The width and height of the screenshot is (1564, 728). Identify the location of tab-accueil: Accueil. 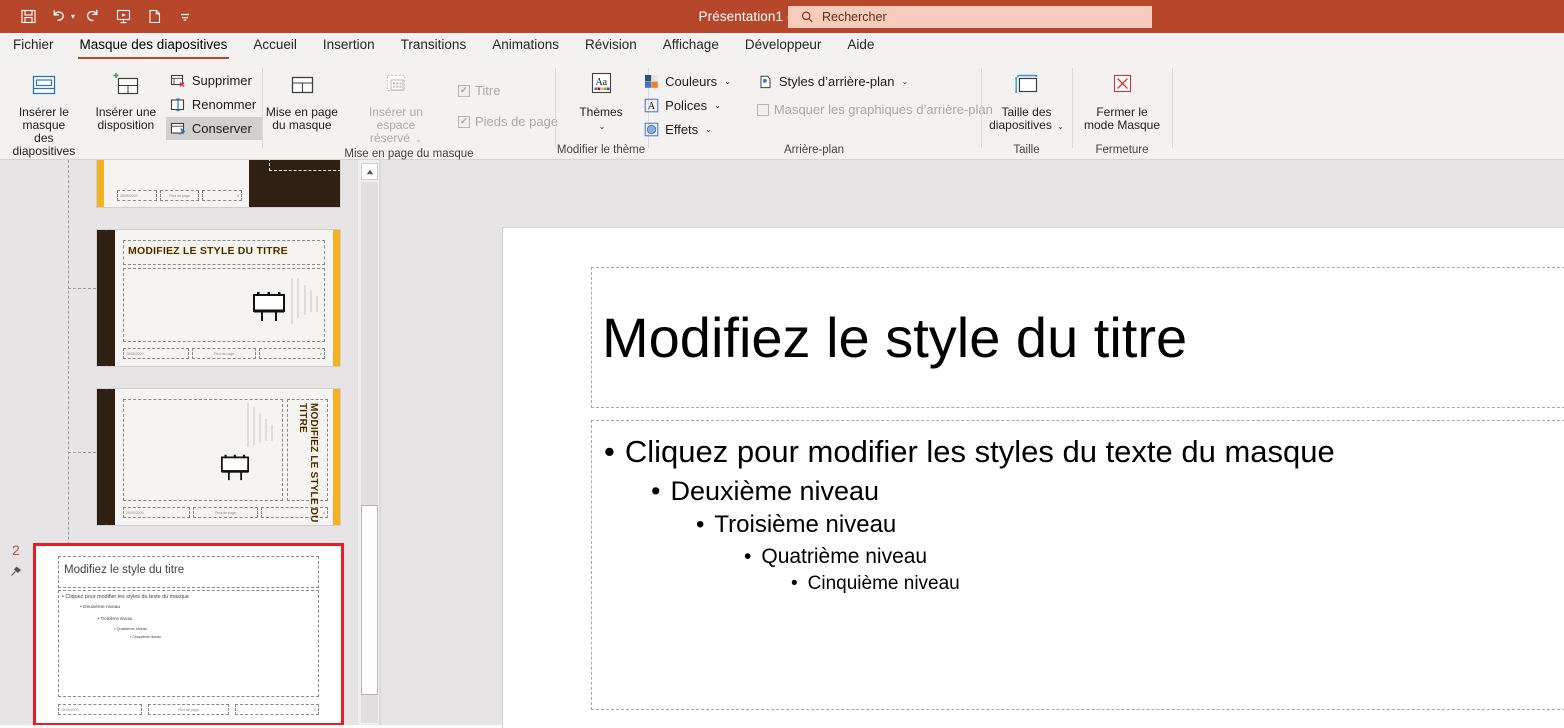
(275, 47).